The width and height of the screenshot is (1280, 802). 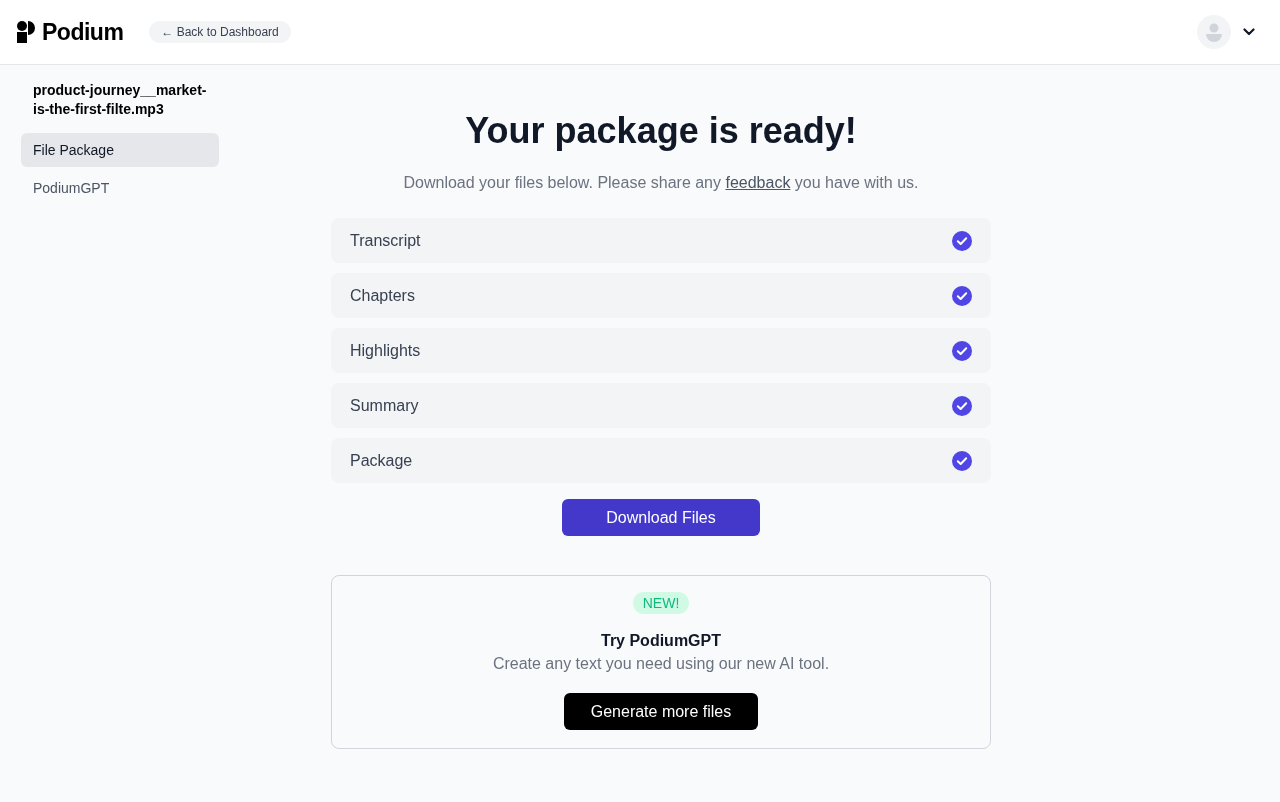 I want to click on download-button: Download Files, so click(x=661, y=517).